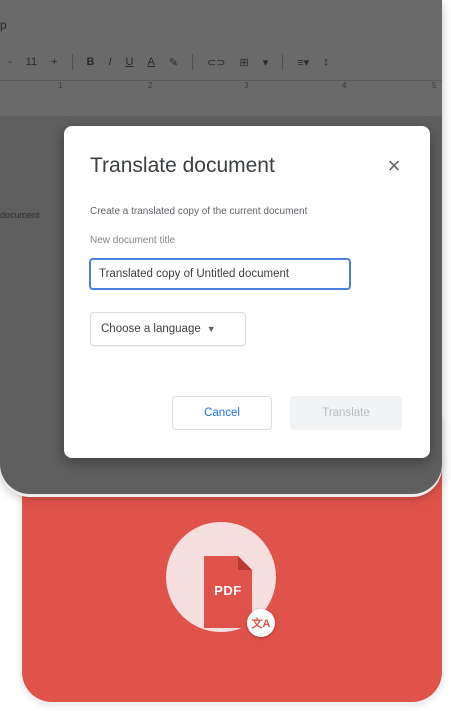  Describe the element at coordinates (130, 62) in the screenshot. I see `underline-button: U` at that location.